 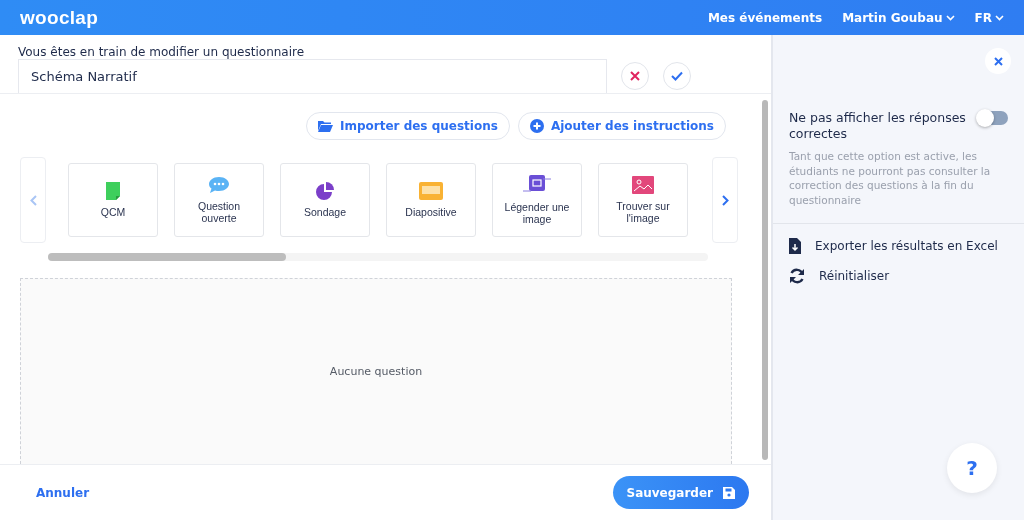 I want to click on question-type-card: Sondage, so click(x=325, y=200).